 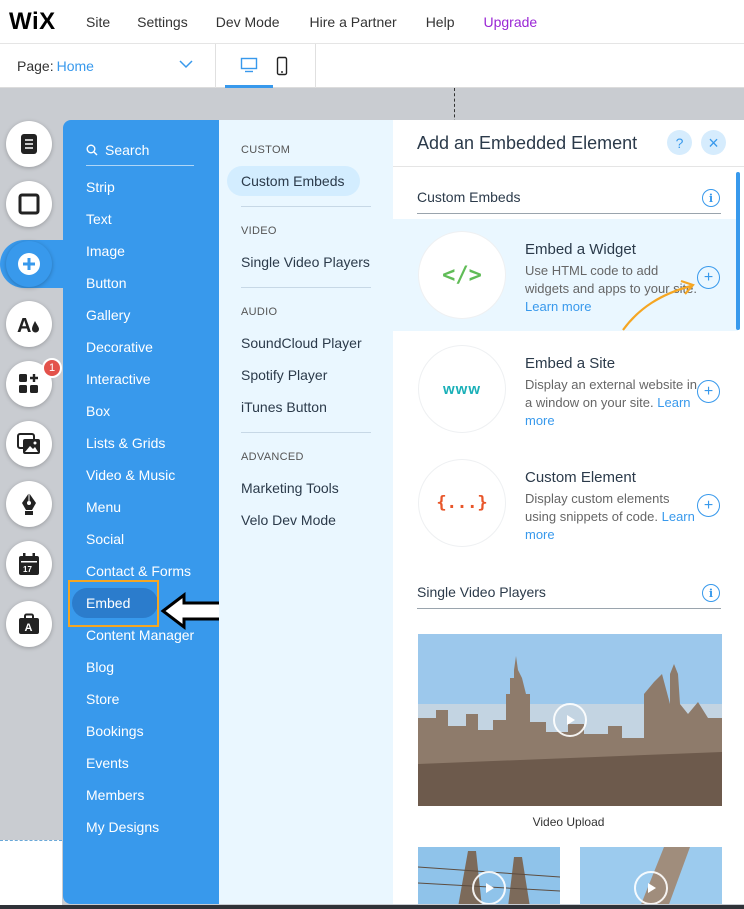 What do you see at coordinates (138, 571) in the screenshot?
I see `category-contact-forms: Contact & Forms` at bounding box center [138, 571].